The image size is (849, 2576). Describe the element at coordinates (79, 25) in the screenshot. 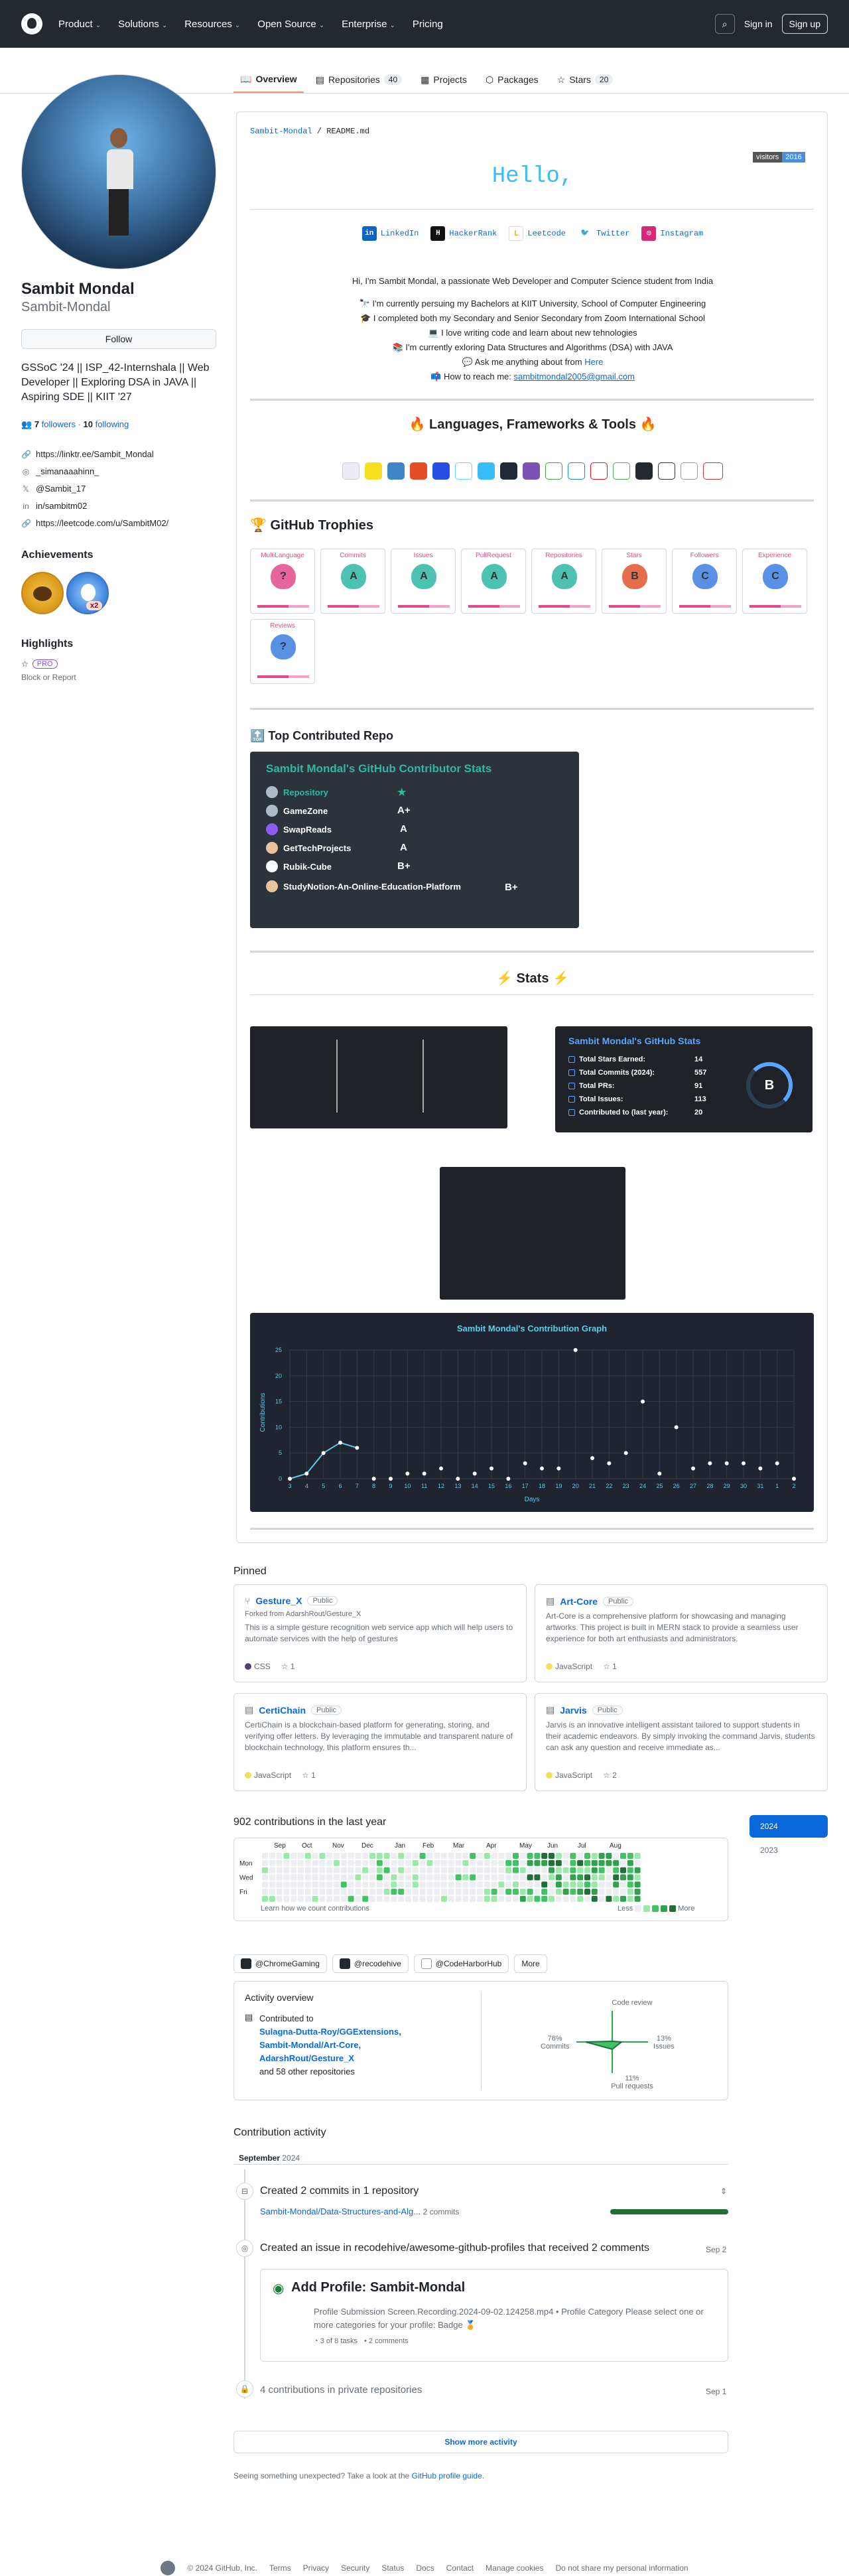

I see `nav-product: Product ⌄` at that location.